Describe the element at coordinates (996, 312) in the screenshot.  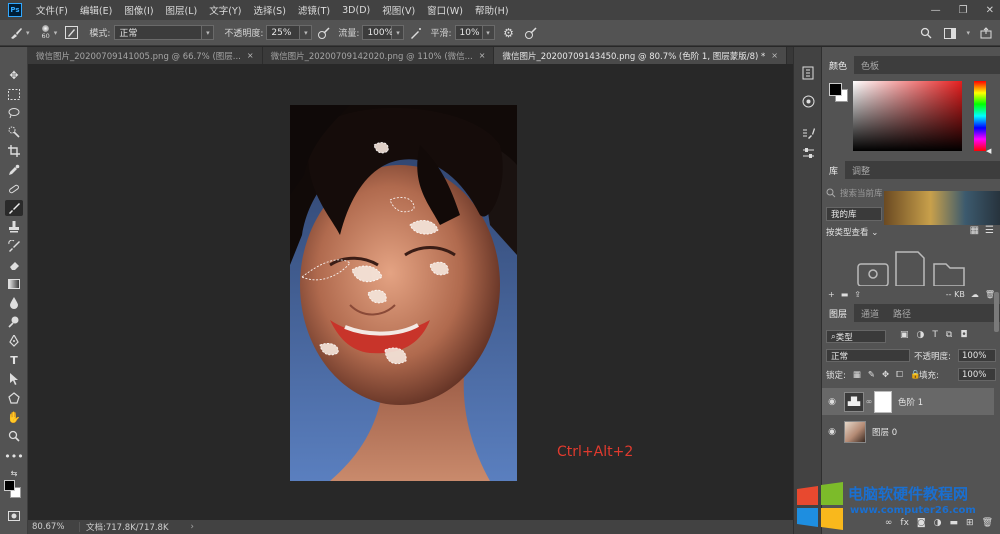
I see `panel-scrollbar` at that location.